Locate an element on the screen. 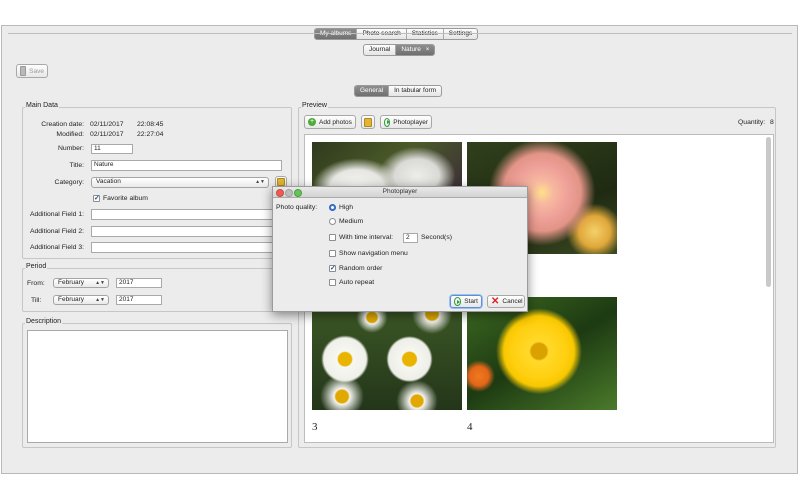 The width and height of the screenshot is (800, 500). tab-album-journal: Journal is located at coordinates (380, 50).